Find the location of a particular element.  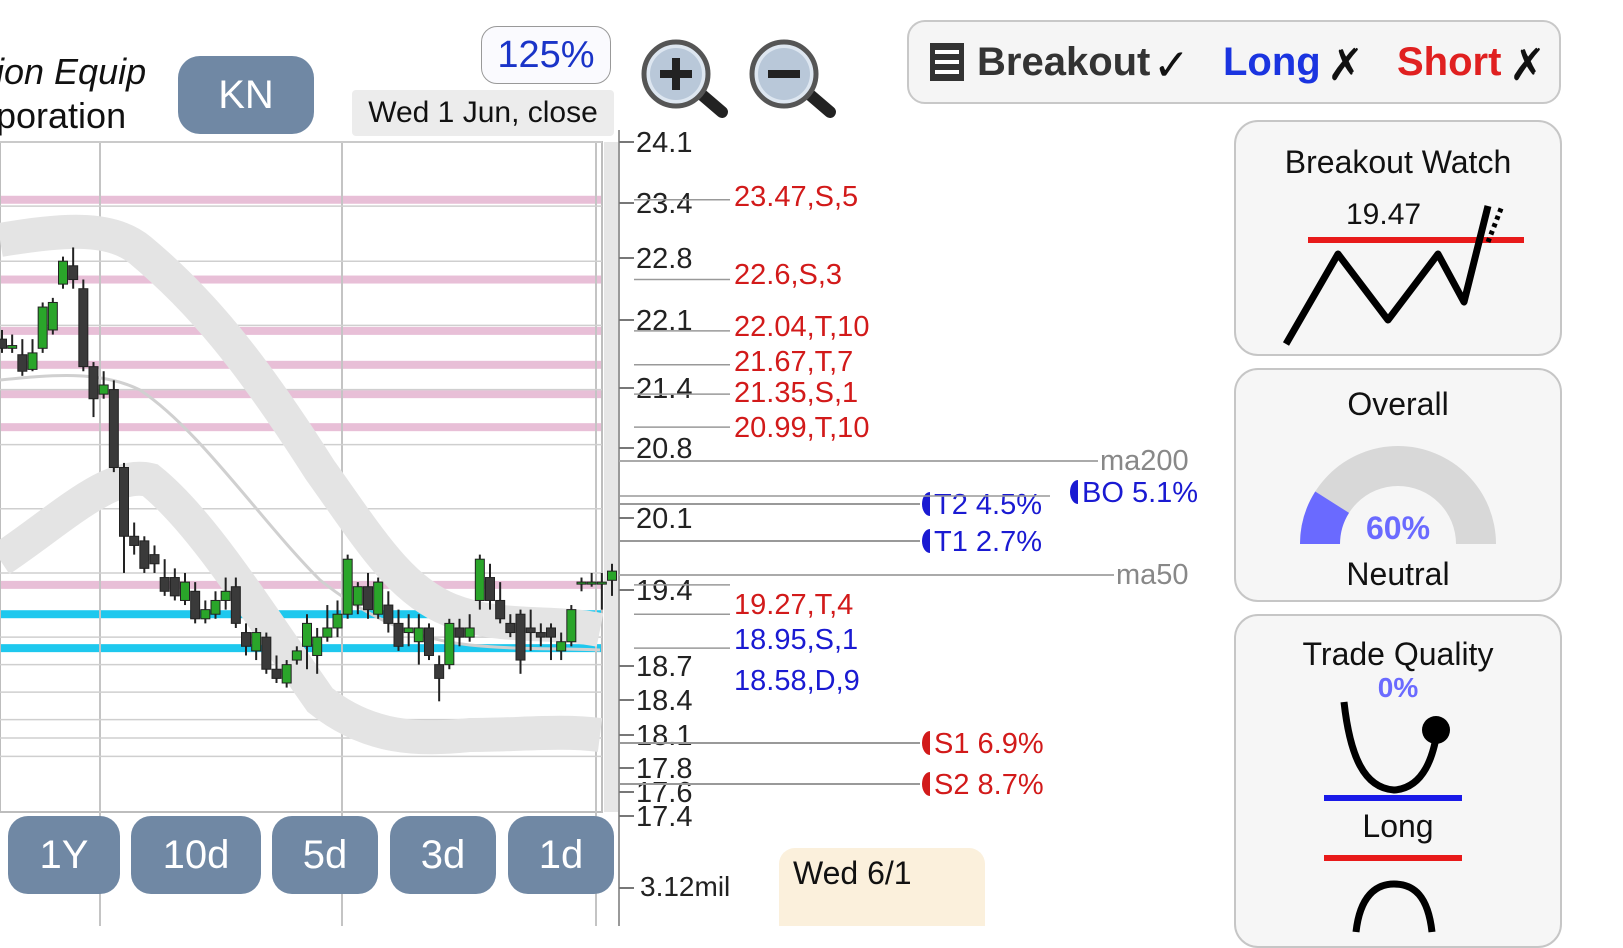

y-tick-label: 18.1 is located at coordinates (664, 736).